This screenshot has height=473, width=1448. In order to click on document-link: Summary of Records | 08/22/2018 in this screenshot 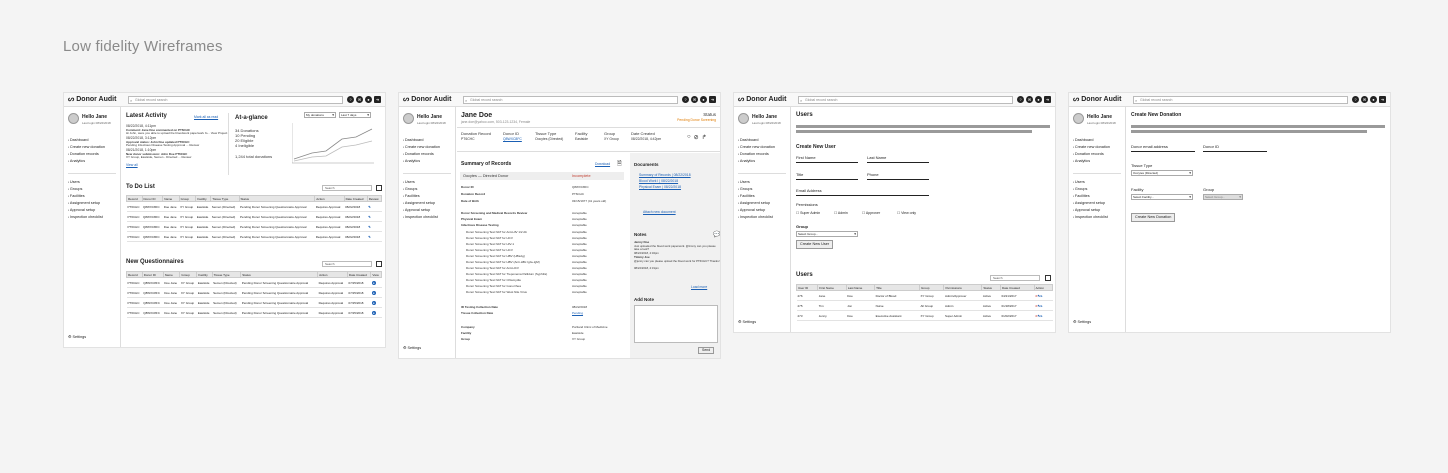, I will do `click(665, 175)`.